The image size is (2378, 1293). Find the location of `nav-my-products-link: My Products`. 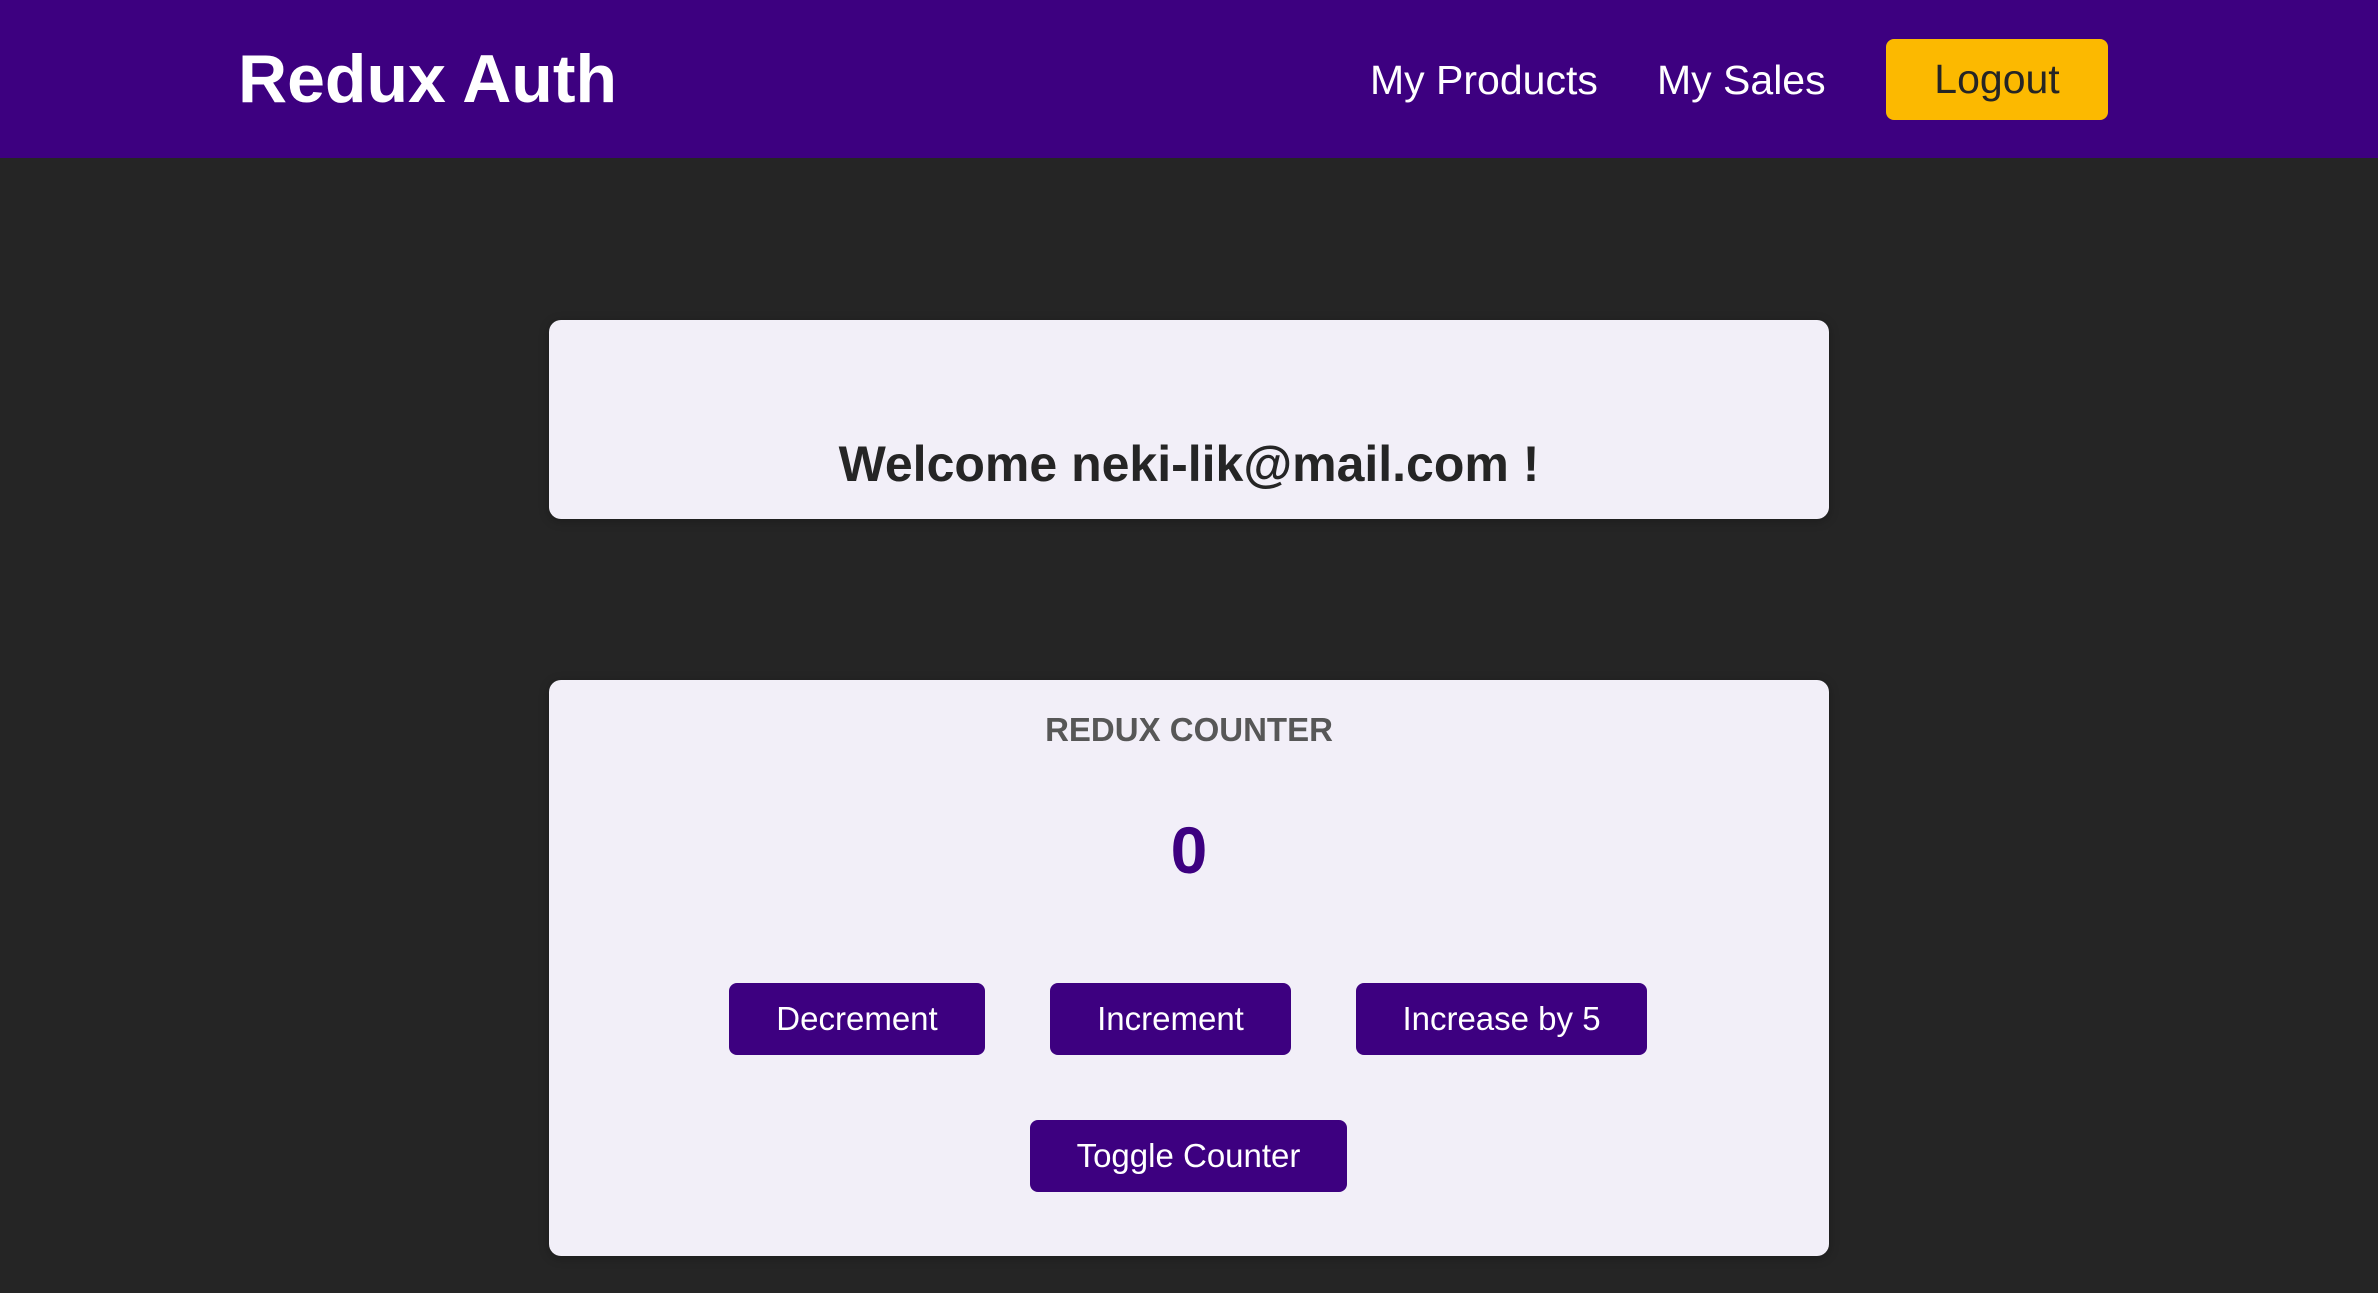

nav-my-products-link: My Products is located at coordinates (1484, 80).